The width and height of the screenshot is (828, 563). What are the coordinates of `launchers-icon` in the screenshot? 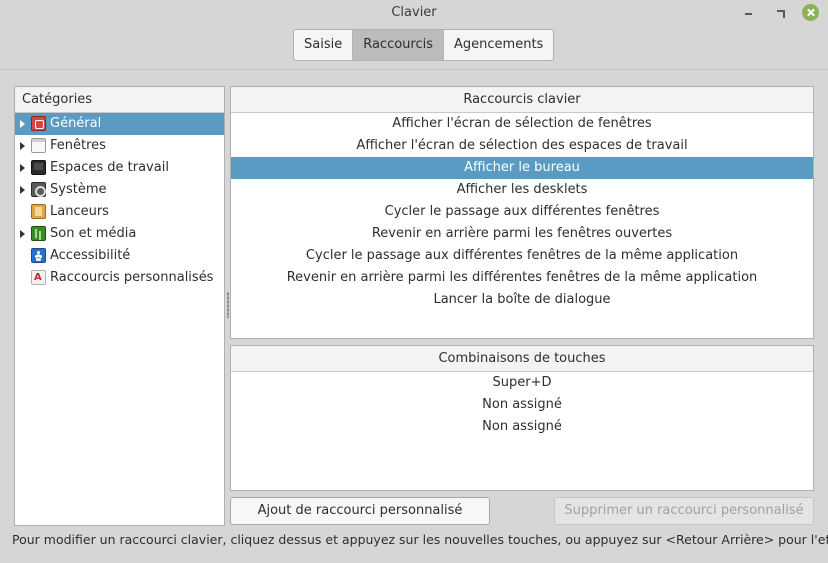 It's located at (38, 211).